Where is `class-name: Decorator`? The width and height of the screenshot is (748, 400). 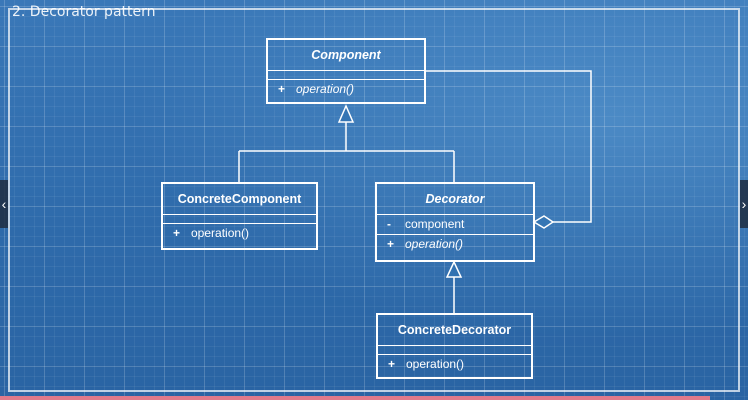 class-name: Decorator is located at coordinates (455, 199).